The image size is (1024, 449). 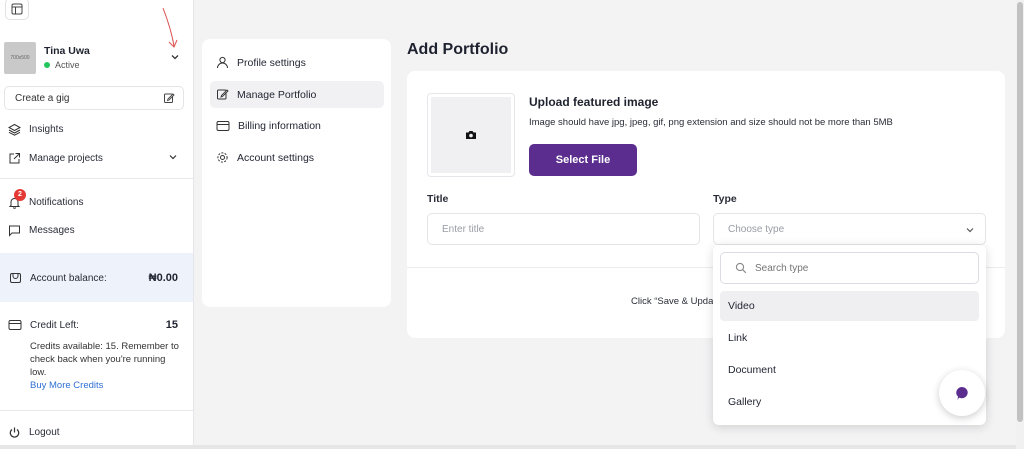 I want to click on type-option-link: Link, so click(x=849, y=338).